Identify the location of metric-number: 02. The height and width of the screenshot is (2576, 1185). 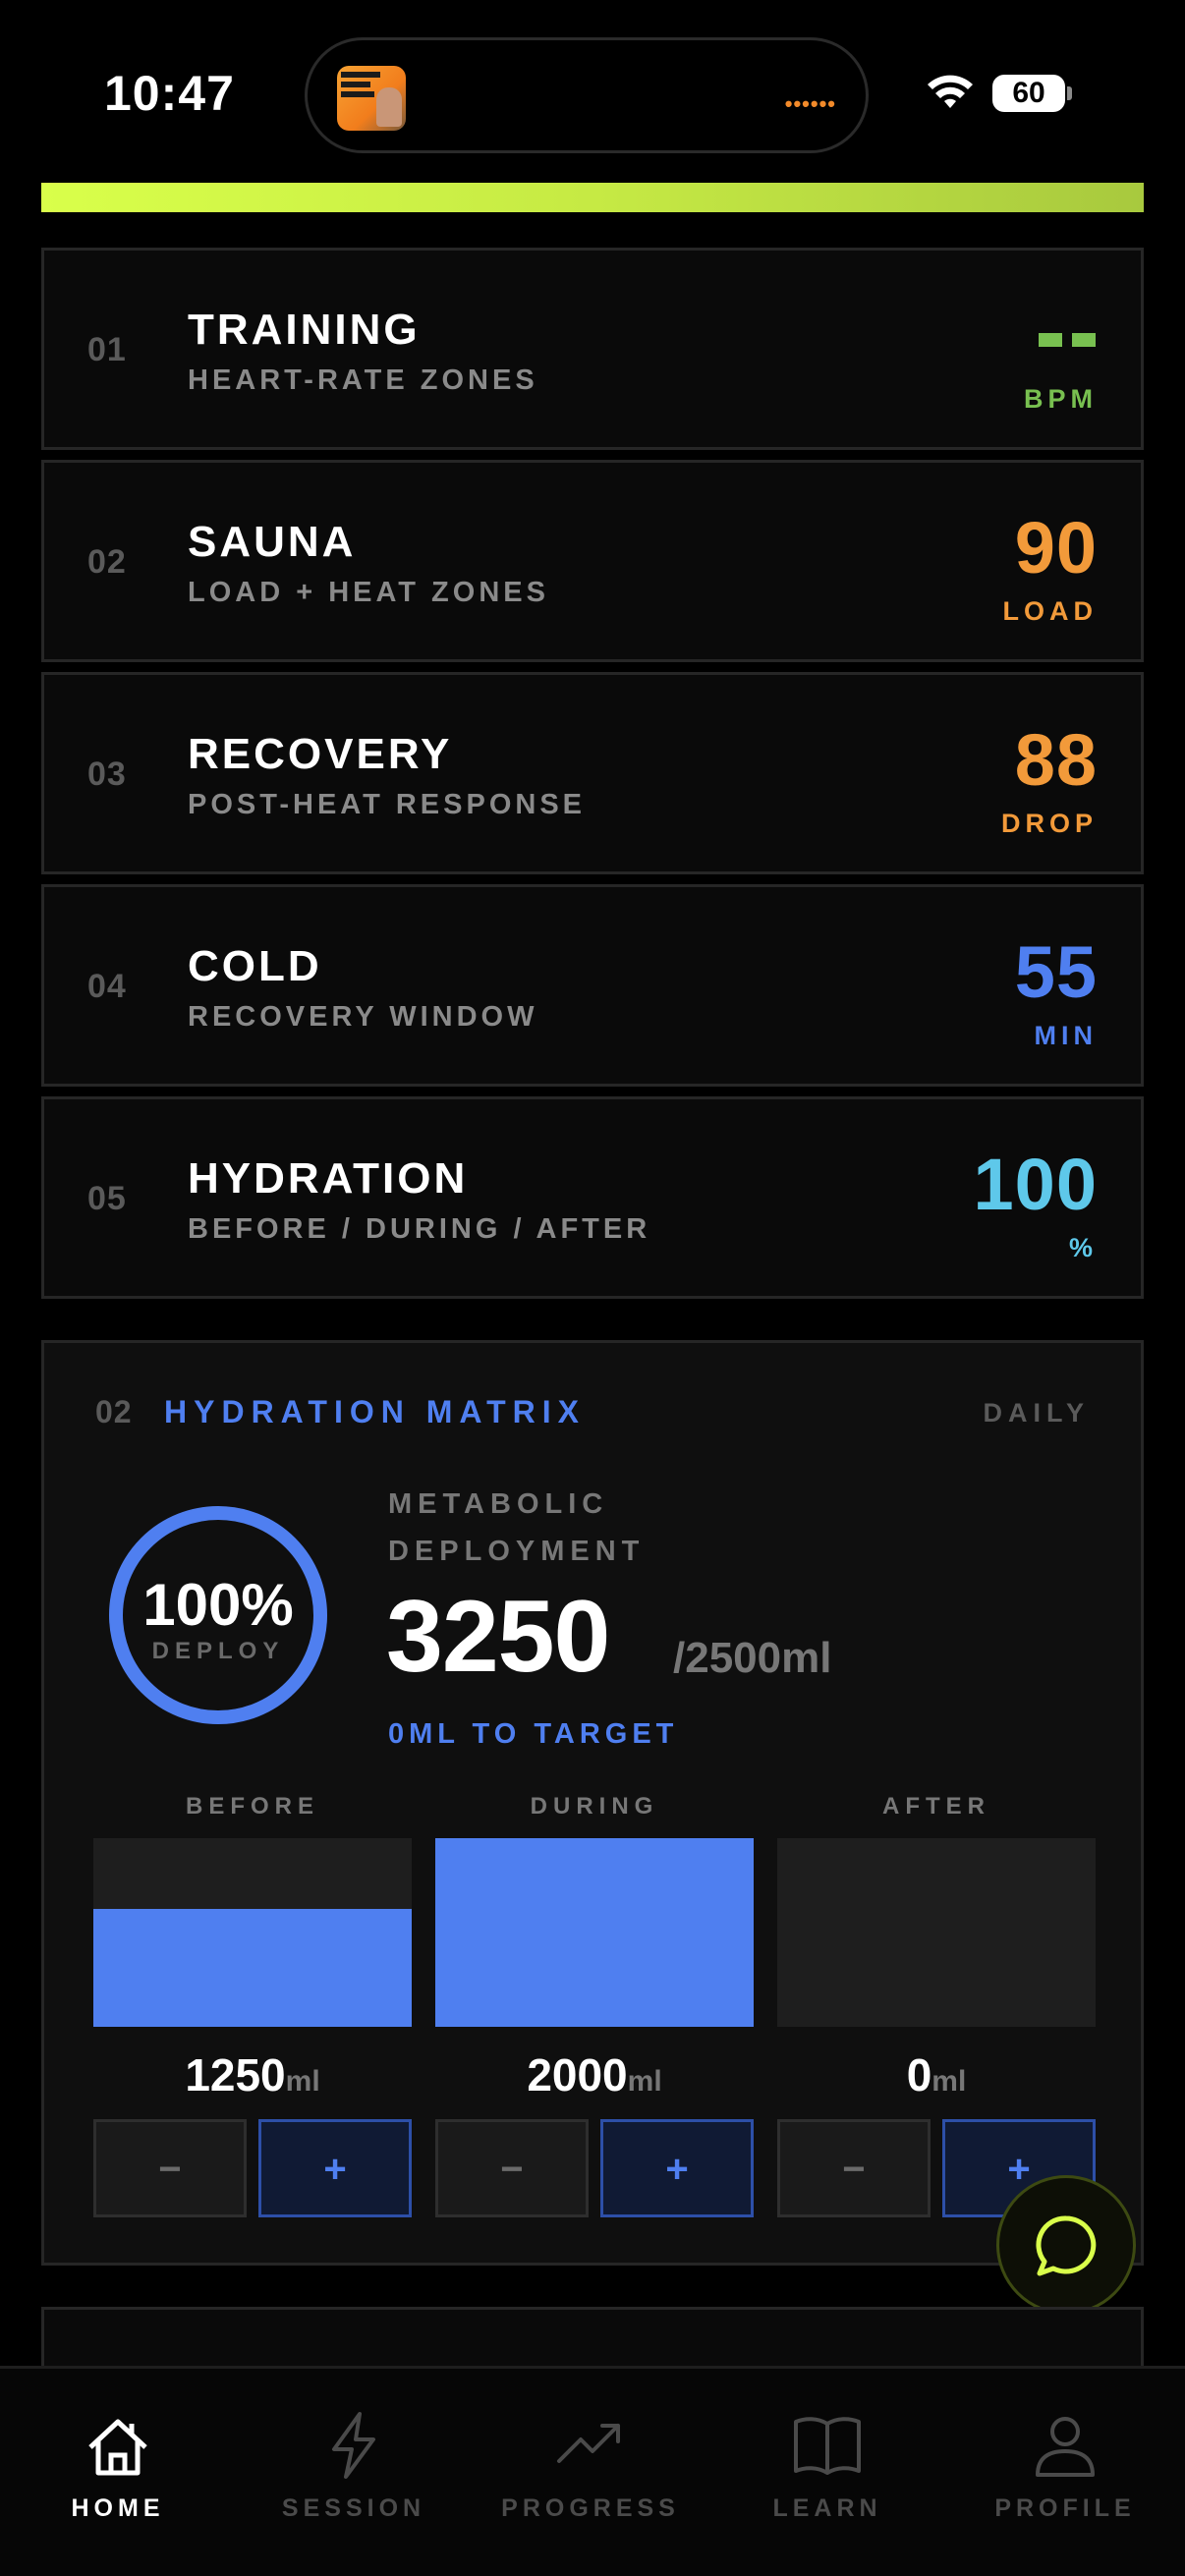
(107, 562).